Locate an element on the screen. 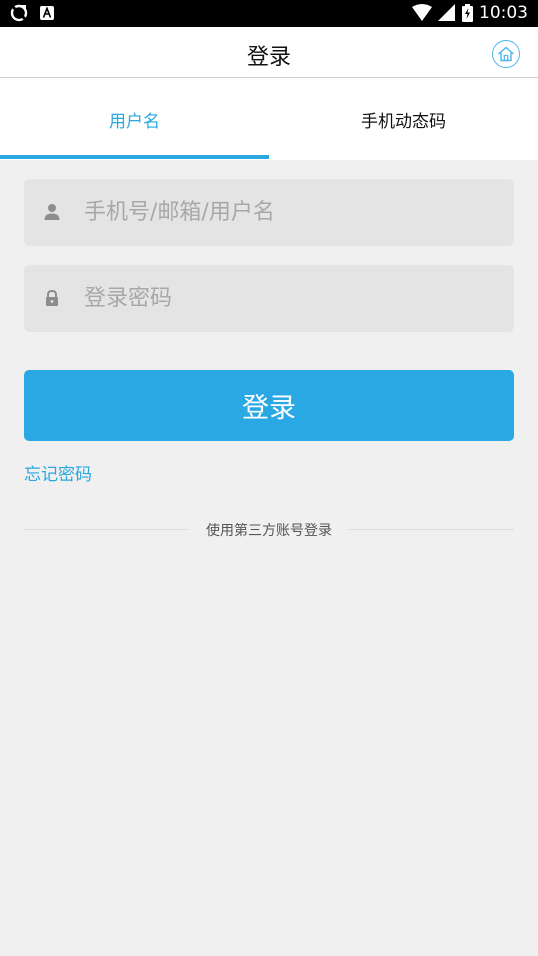  tab-phone-code: 手机动态码 is located at coordinates (403, 119).